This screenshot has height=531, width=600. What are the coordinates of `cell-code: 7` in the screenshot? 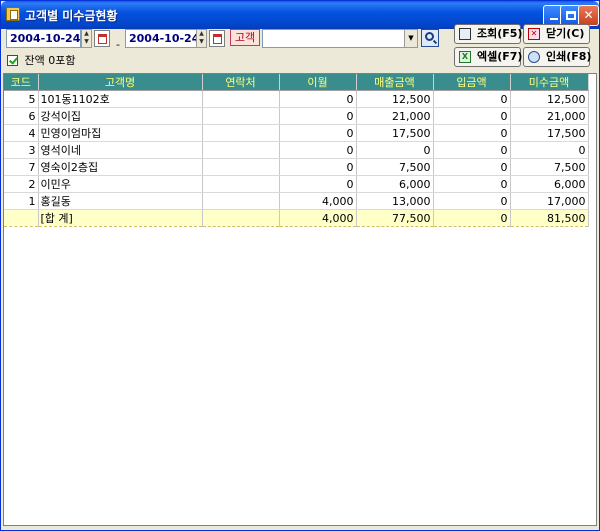 It's located at (21, 167).